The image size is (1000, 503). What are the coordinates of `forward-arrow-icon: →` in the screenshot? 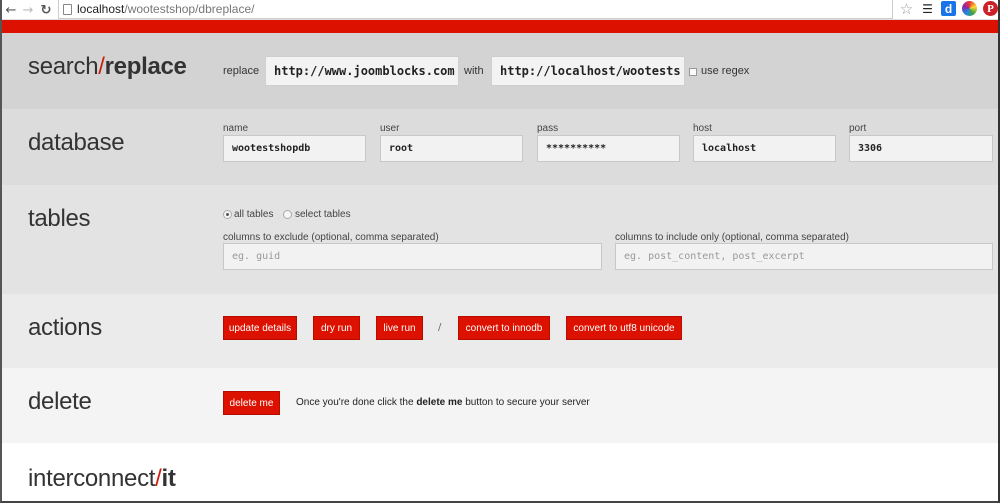 It's located at (28, 10).